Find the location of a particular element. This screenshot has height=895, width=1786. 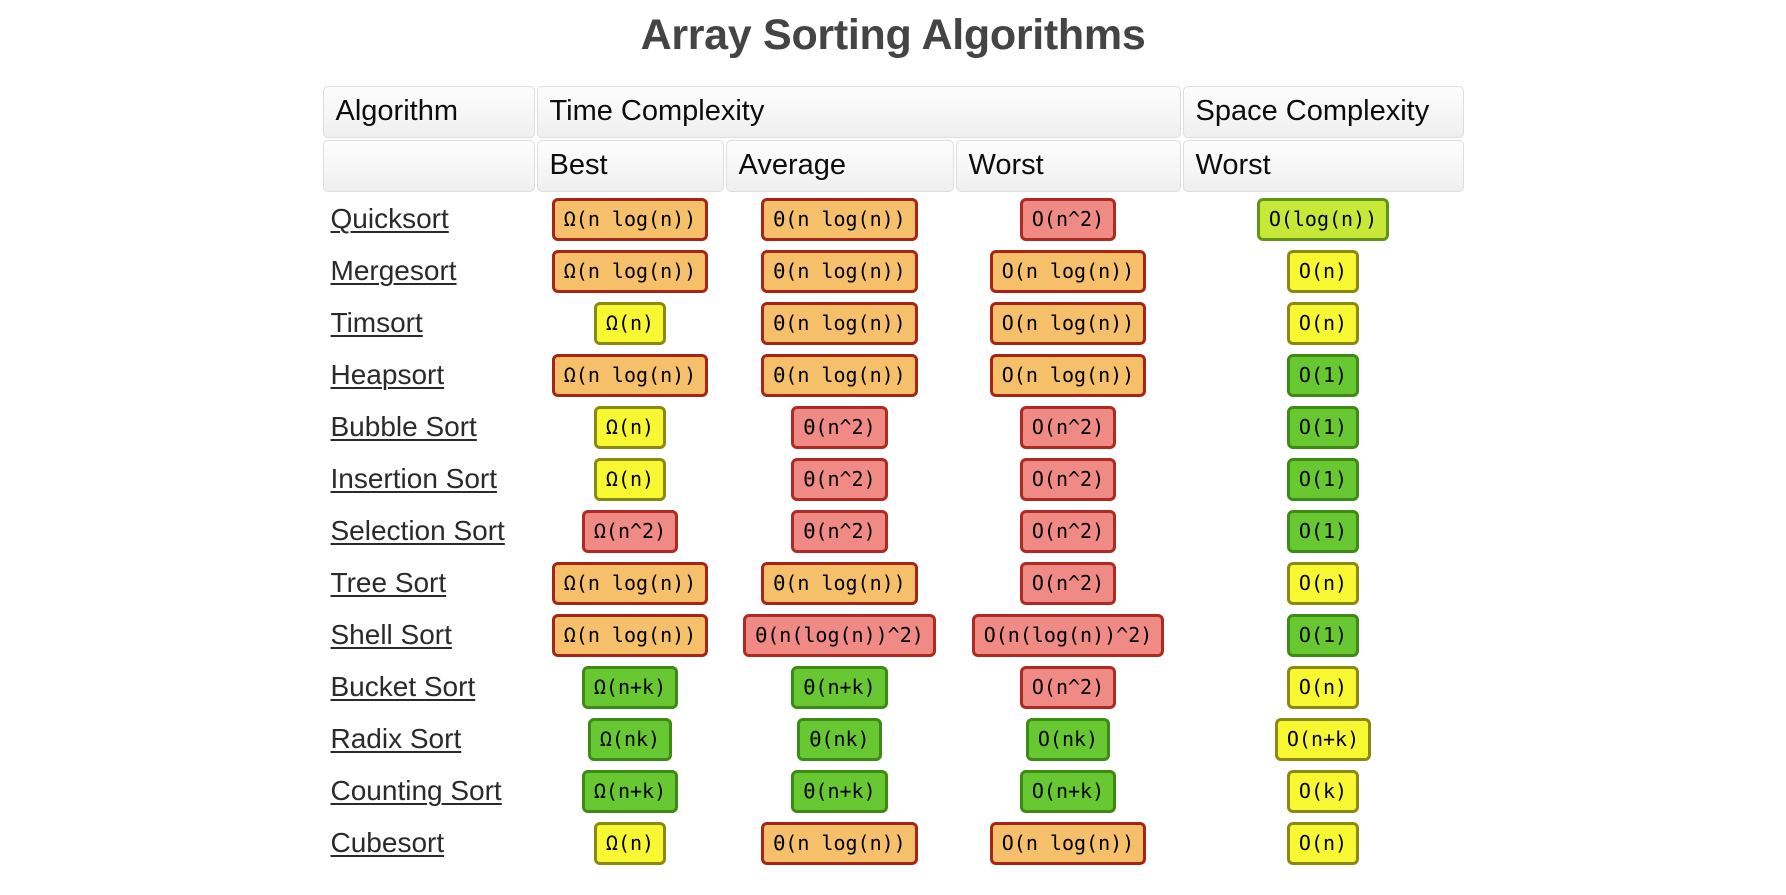

algorithm-name-cell: Shell Sort is located at coordinates (429, 635).